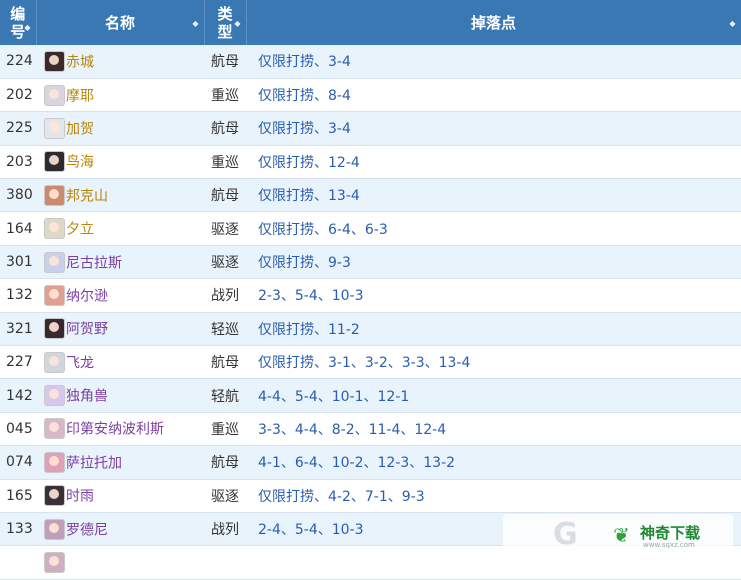  I want to click on table-row: 321 阿贺野 轻巡 仅限打捞、11-2, so click(370, 329).